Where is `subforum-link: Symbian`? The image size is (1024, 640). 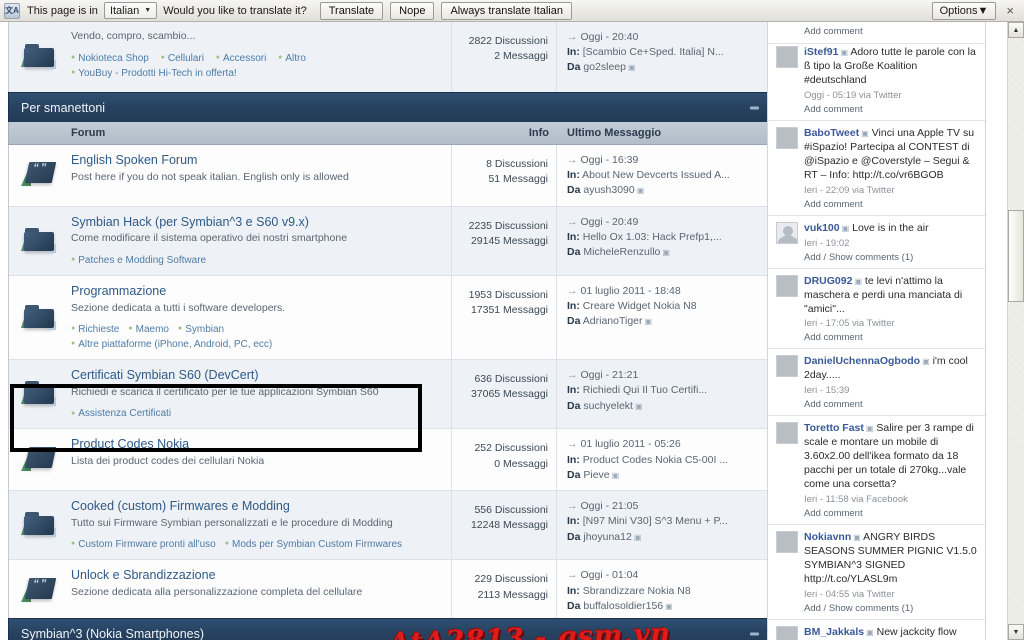
subforum-link: Symbian is located at coordinates (201, 329).